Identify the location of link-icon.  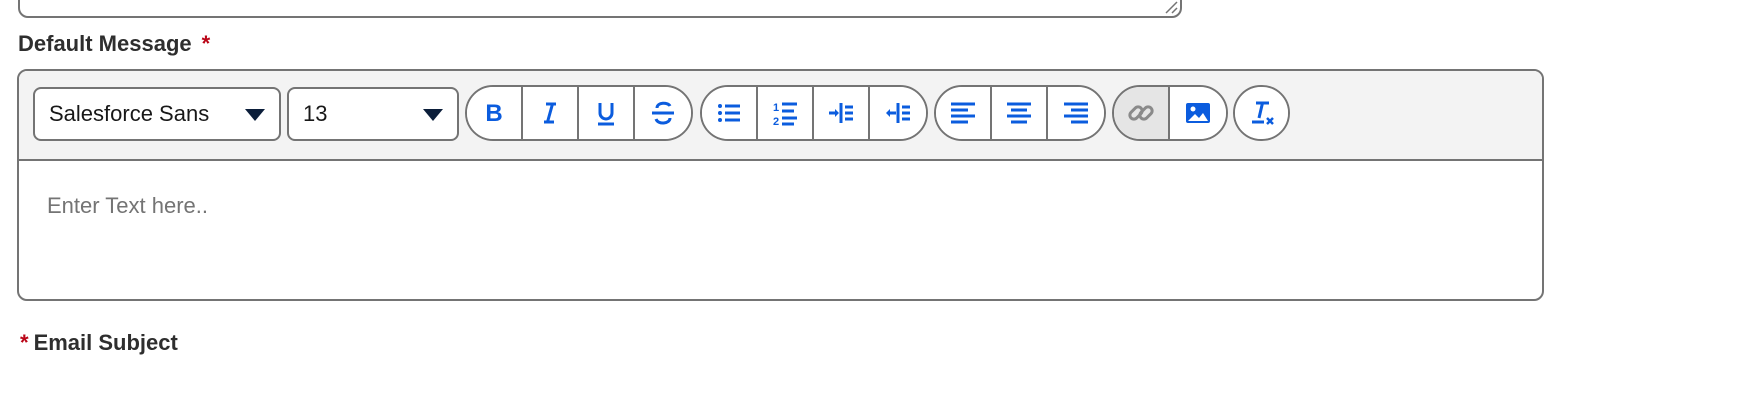
(1141, 113).